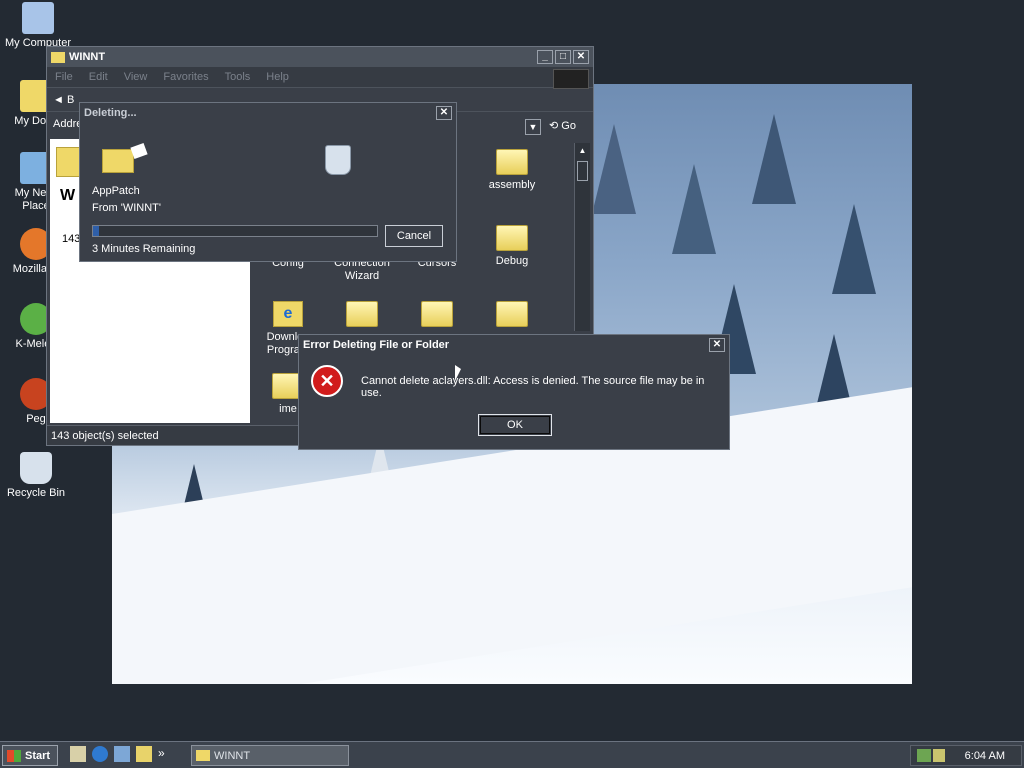 The width and height of the screenshot is (1024, 768). What do you see at coordinates (139, 151) in the screenshot?
I see `flying-paper-icon` at bounding box center [139, 151].